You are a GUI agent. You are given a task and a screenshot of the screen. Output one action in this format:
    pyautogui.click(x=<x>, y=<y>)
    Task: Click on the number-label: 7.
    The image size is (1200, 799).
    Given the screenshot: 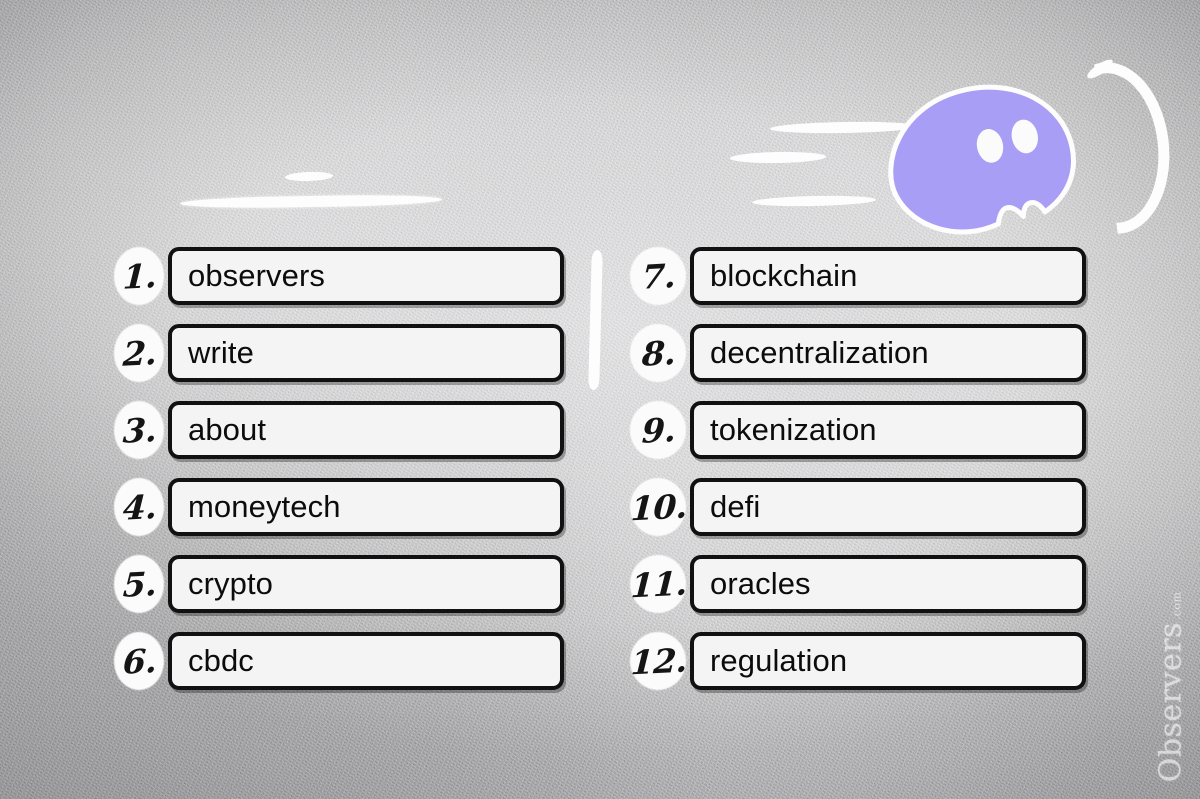 What is the action you would take?
    pyautogui.click(x=659, y=276)
    